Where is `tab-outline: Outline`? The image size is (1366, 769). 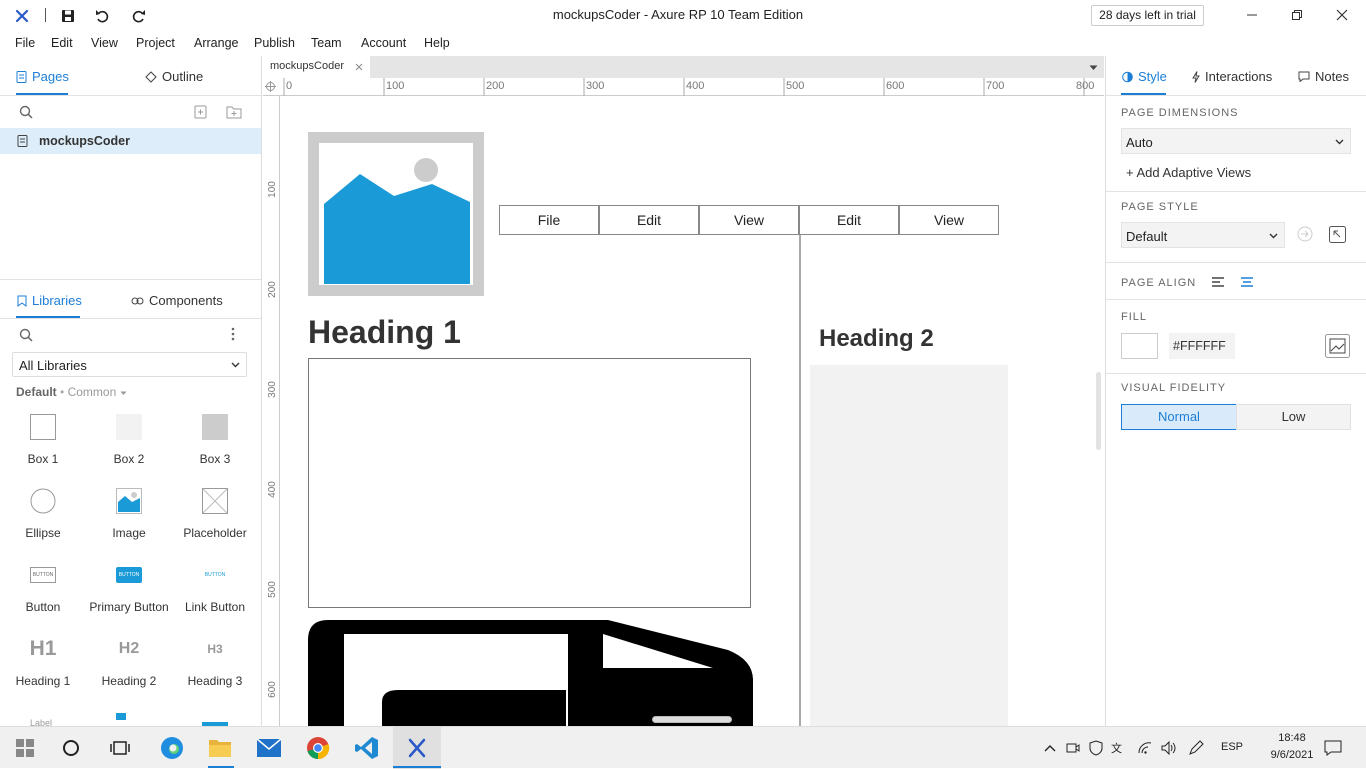
tab-outline: Outline is located at coordinates (174, 76).